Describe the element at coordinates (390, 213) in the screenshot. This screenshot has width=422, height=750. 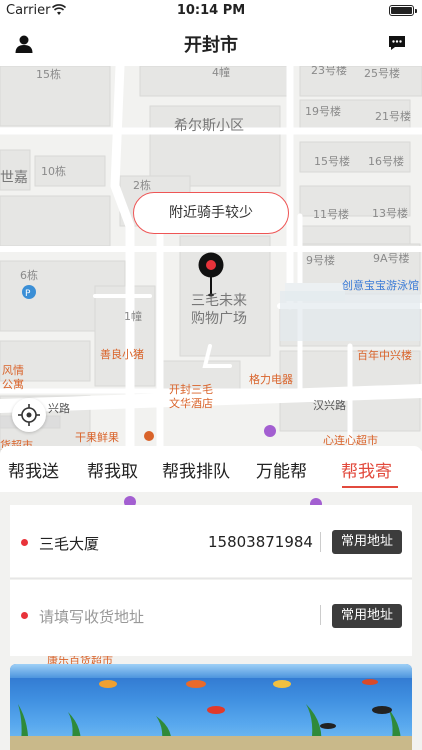
I see `map-label: 13号楼` at that location.